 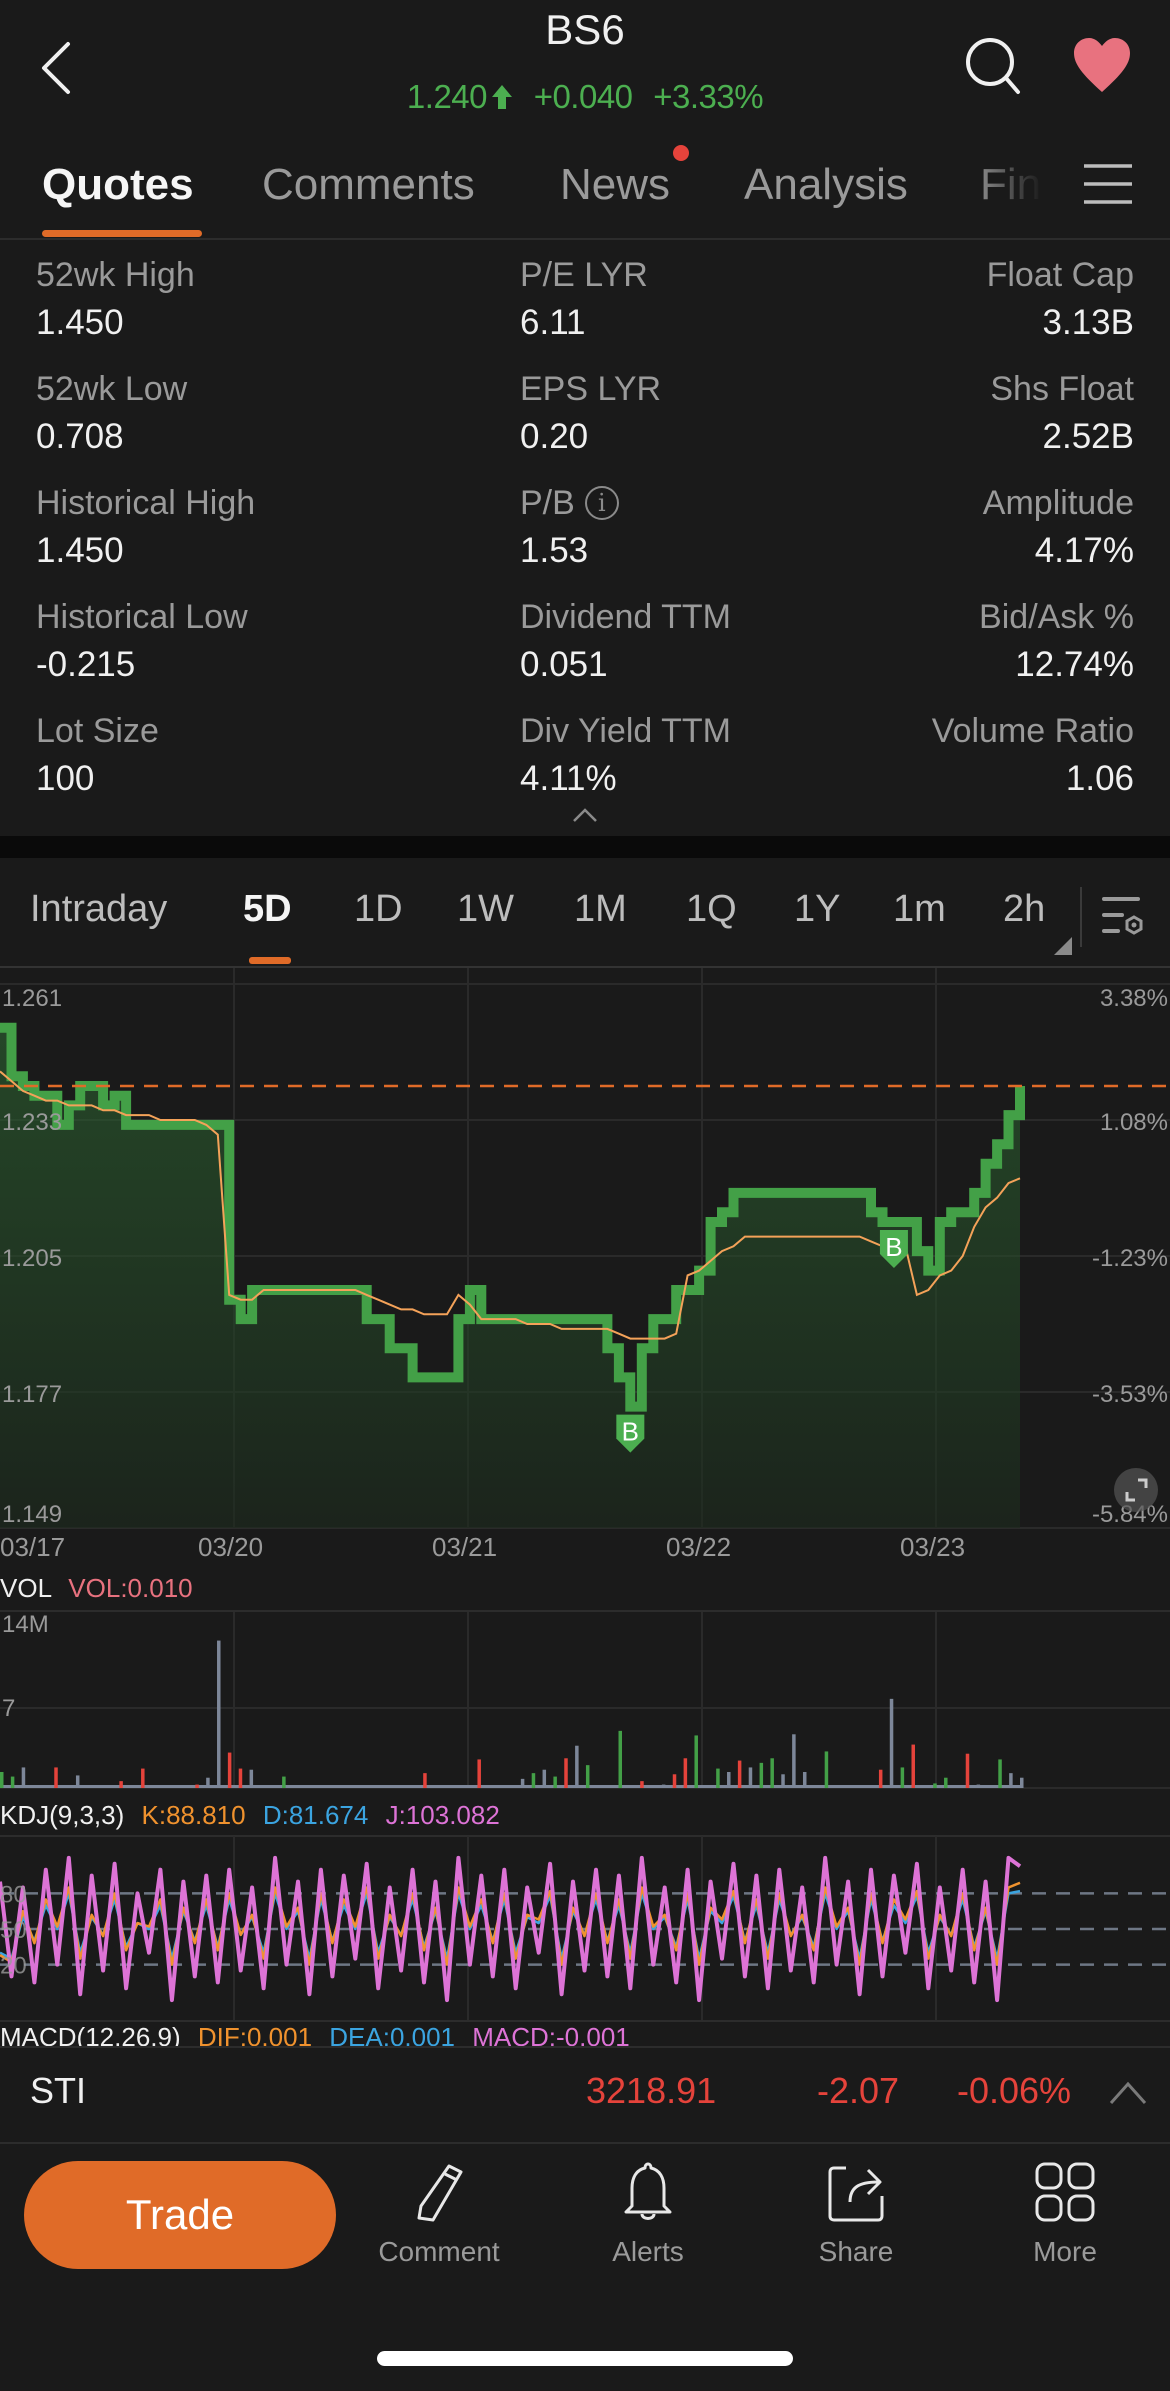 What do you see at coordinates (65, 778) in the screenshot?
I see `stat-value: 100` at bounding box center [65, 778].